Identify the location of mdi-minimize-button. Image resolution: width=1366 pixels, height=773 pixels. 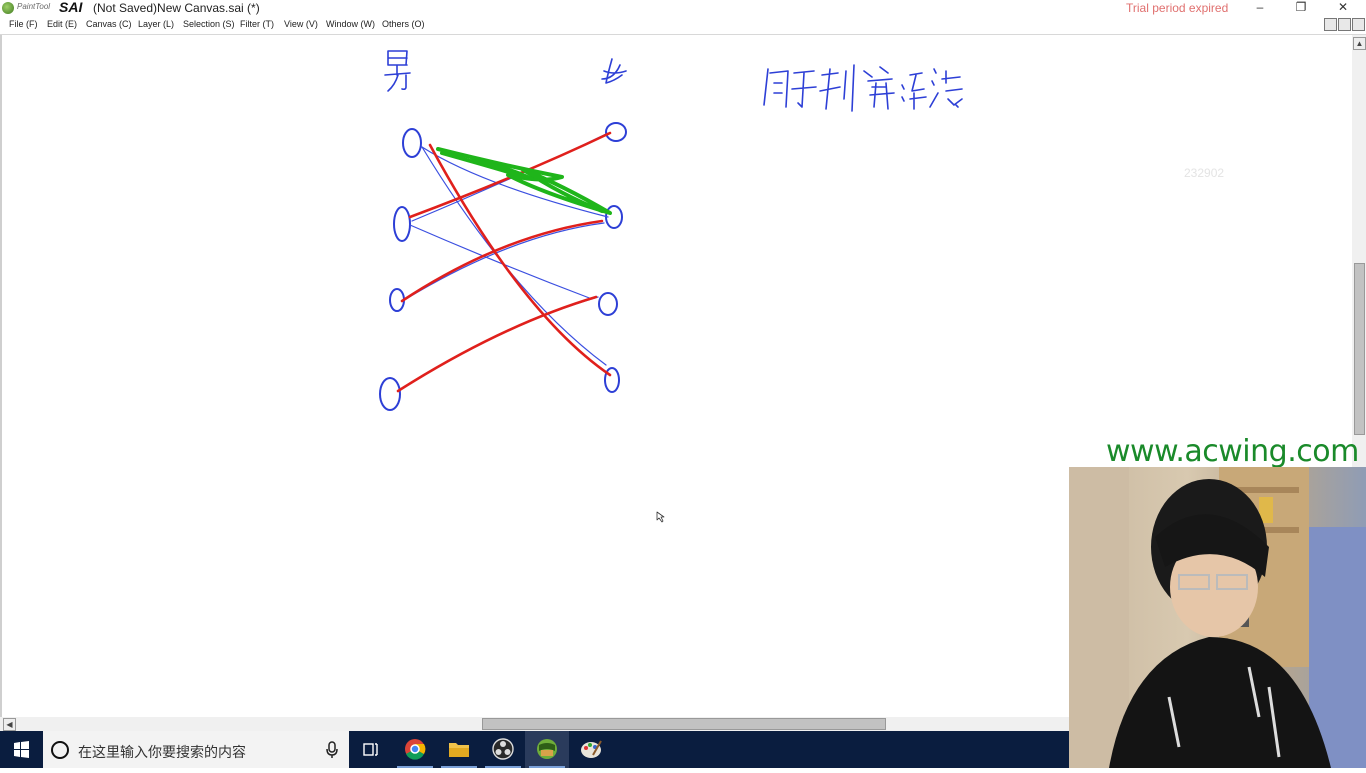
(1330, 24).